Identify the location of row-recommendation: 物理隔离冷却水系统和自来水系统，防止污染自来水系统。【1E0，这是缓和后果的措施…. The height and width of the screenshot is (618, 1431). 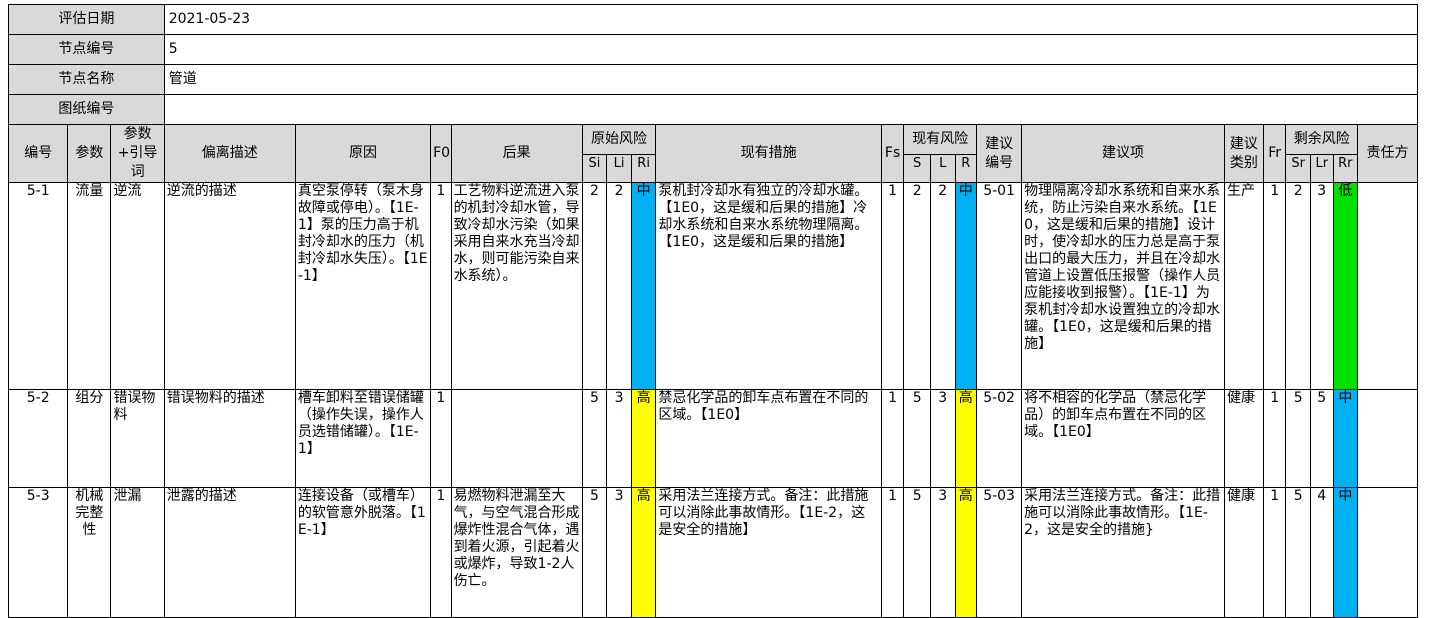
(1123, 286).